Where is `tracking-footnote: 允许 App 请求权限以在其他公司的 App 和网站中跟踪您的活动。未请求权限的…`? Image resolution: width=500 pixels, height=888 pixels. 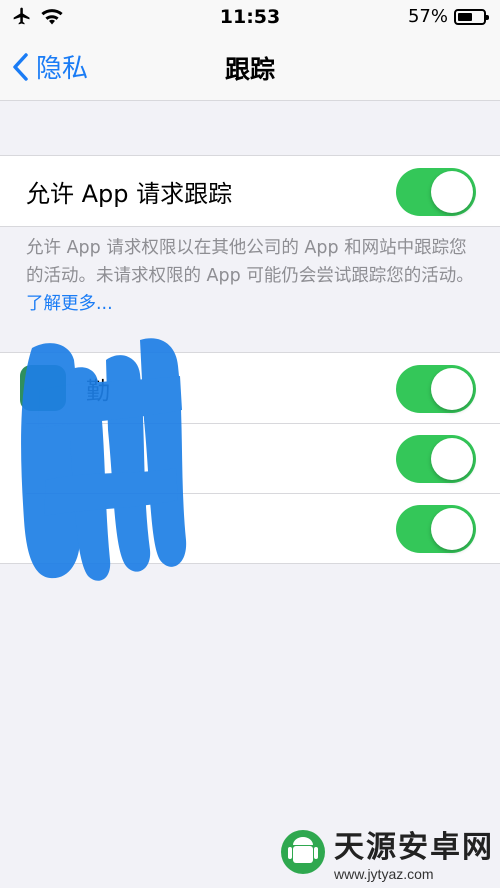 tracking-footnote: 允许 App 请求权限以在其他公司的 App 和网站中跟踪您的活动。未请求权限的… is located at coordinates (251, 276).